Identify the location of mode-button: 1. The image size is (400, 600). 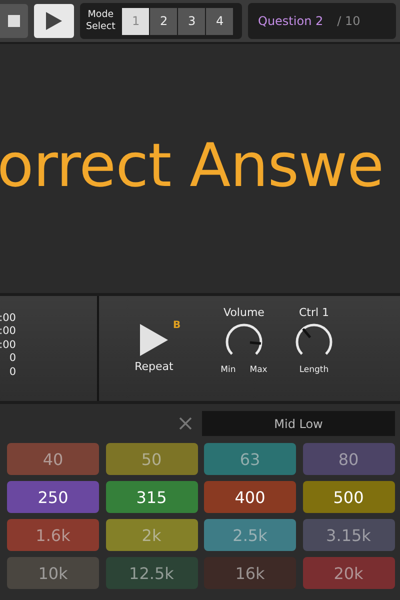
(136, 21).